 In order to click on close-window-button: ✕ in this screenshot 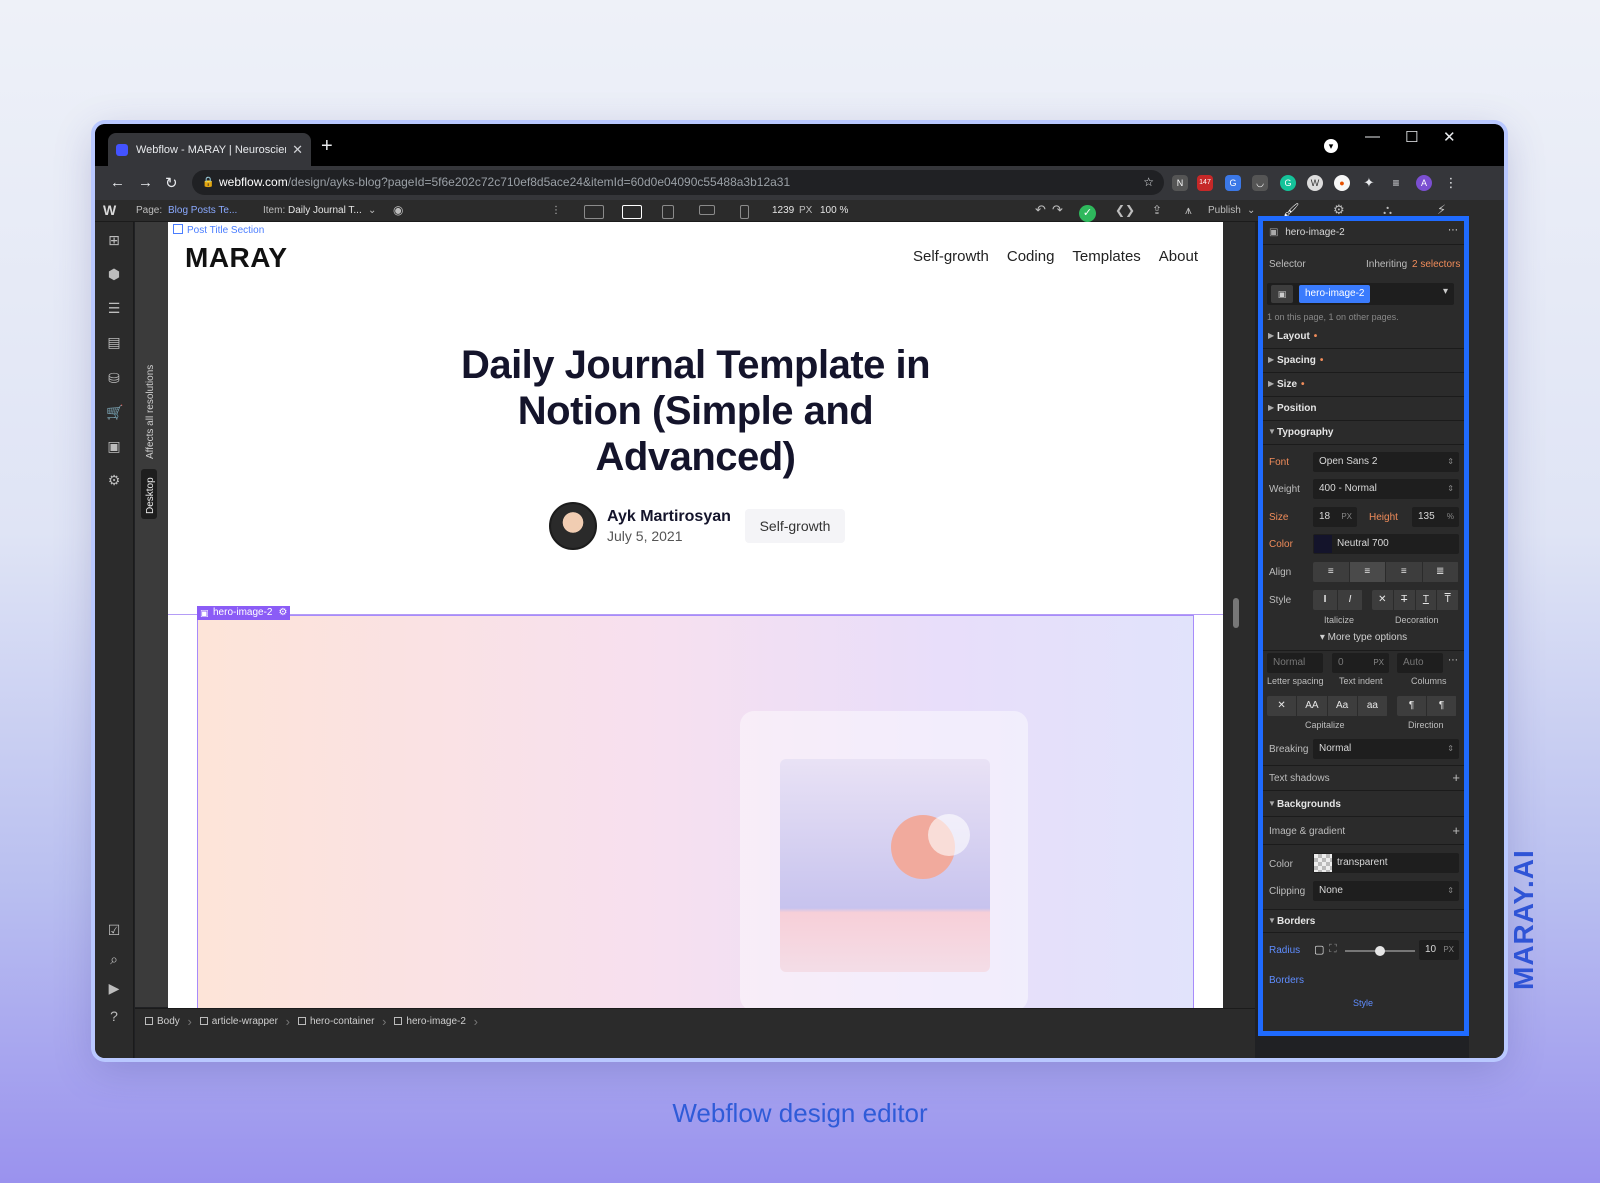, I will do `click(1449, 137)`.